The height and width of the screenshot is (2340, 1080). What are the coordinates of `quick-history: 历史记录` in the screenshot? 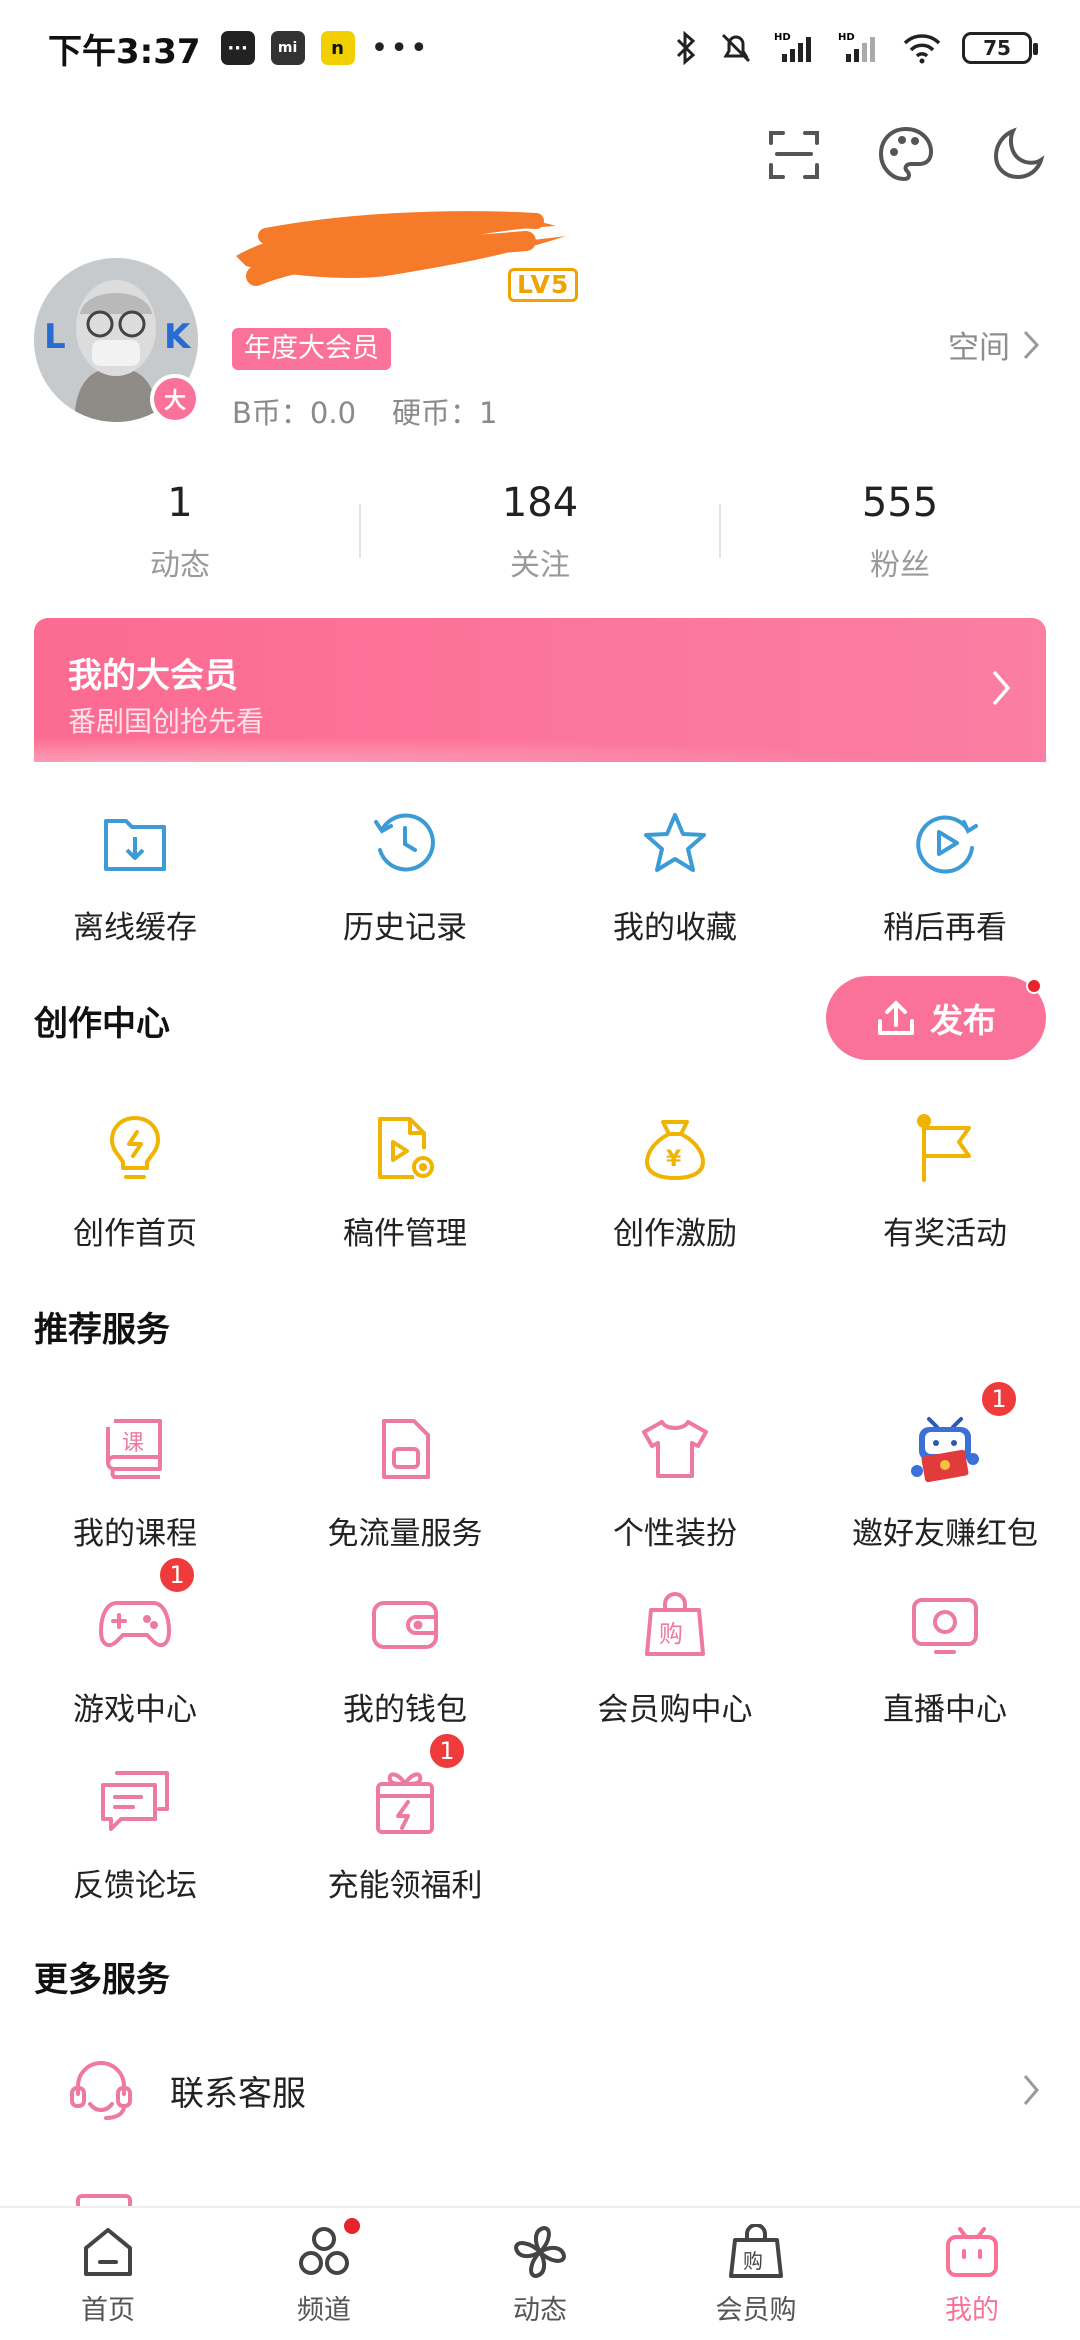 It's located at (405, 857).